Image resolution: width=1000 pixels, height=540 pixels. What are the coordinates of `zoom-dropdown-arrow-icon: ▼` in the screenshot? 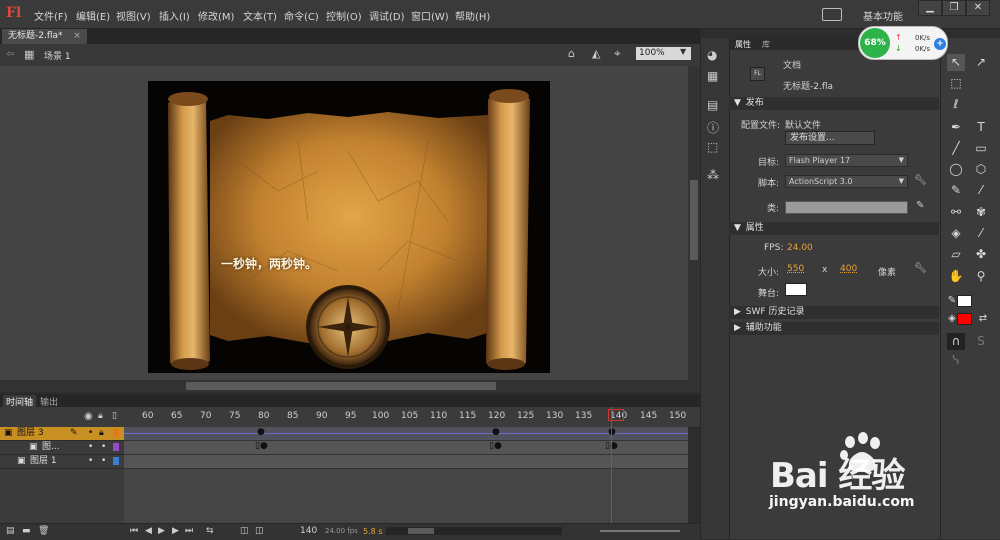 It's located at (683, 51).